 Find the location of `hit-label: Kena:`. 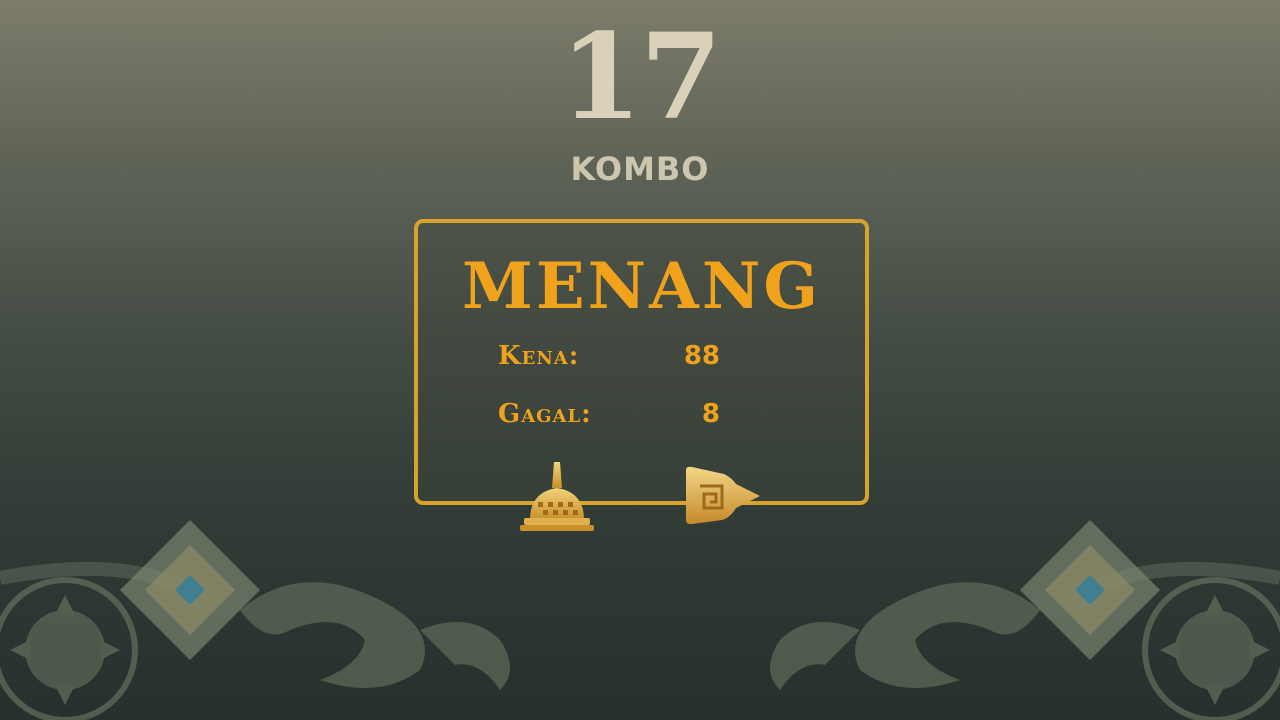

hit-label: Kena: is located at coordinates (539, 356).